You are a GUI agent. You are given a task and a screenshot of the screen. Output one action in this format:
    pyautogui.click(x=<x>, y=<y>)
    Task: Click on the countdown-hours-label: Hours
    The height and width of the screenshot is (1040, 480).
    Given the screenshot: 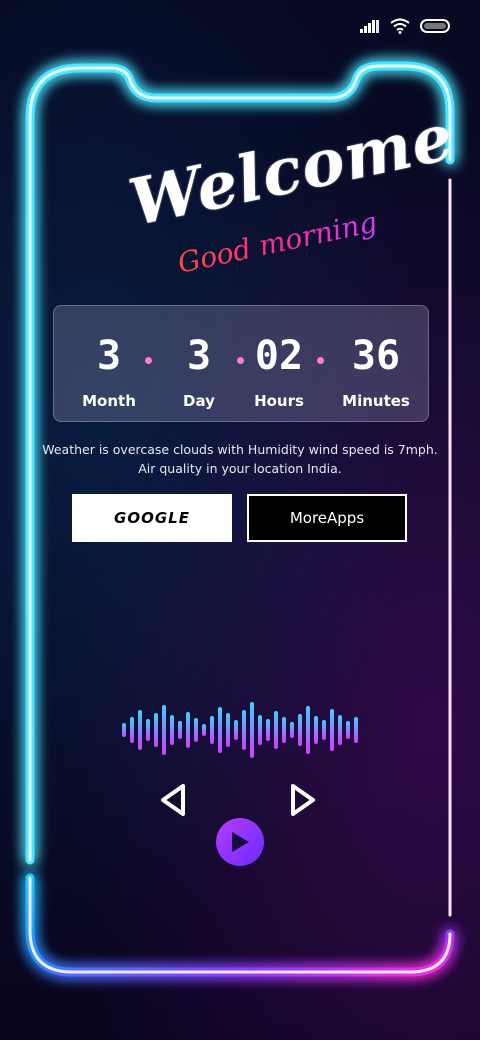 What is the action you would take?
    pyautogui.click(x=279, y=401)
    